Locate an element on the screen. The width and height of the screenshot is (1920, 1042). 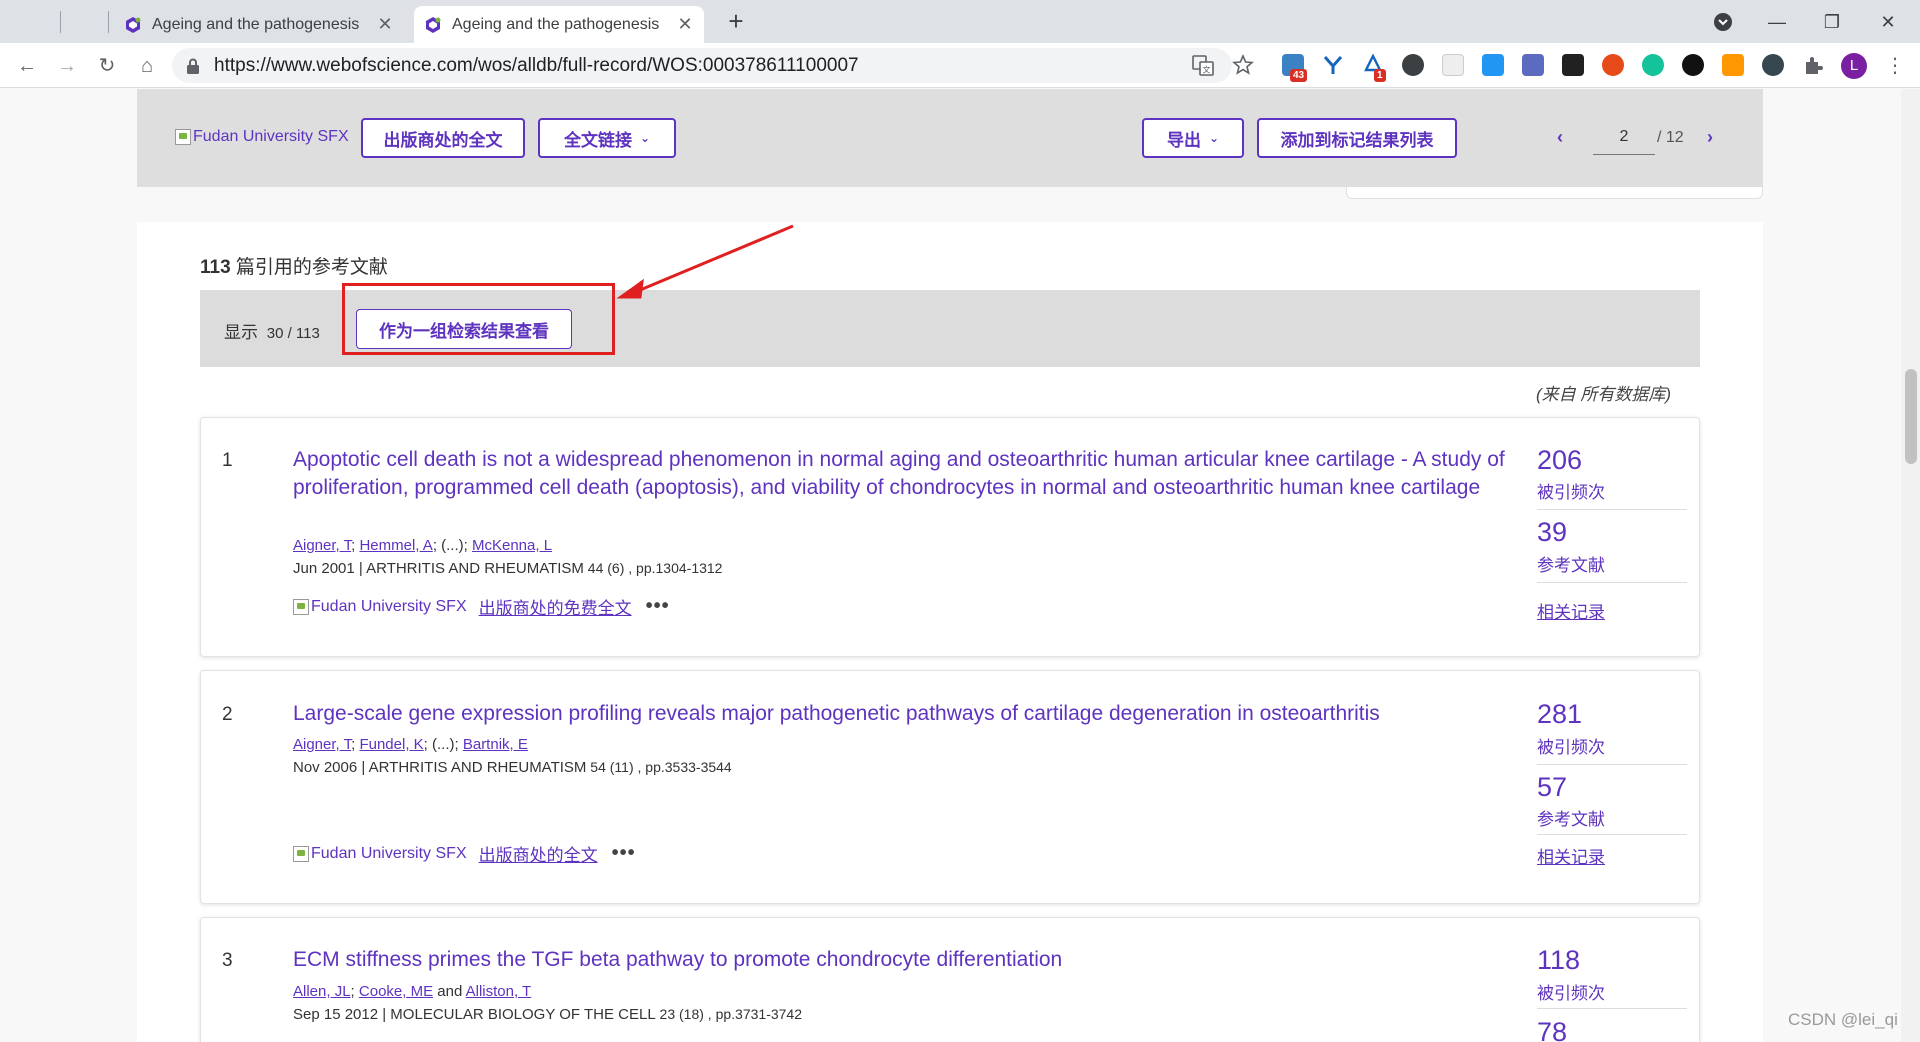
author-link: Allen, JL is located at coordinates (322, 991).